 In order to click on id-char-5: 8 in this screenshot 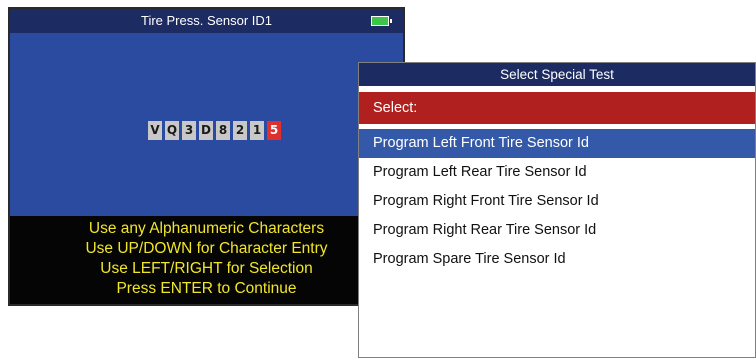, I will do `click(223, 130)`.